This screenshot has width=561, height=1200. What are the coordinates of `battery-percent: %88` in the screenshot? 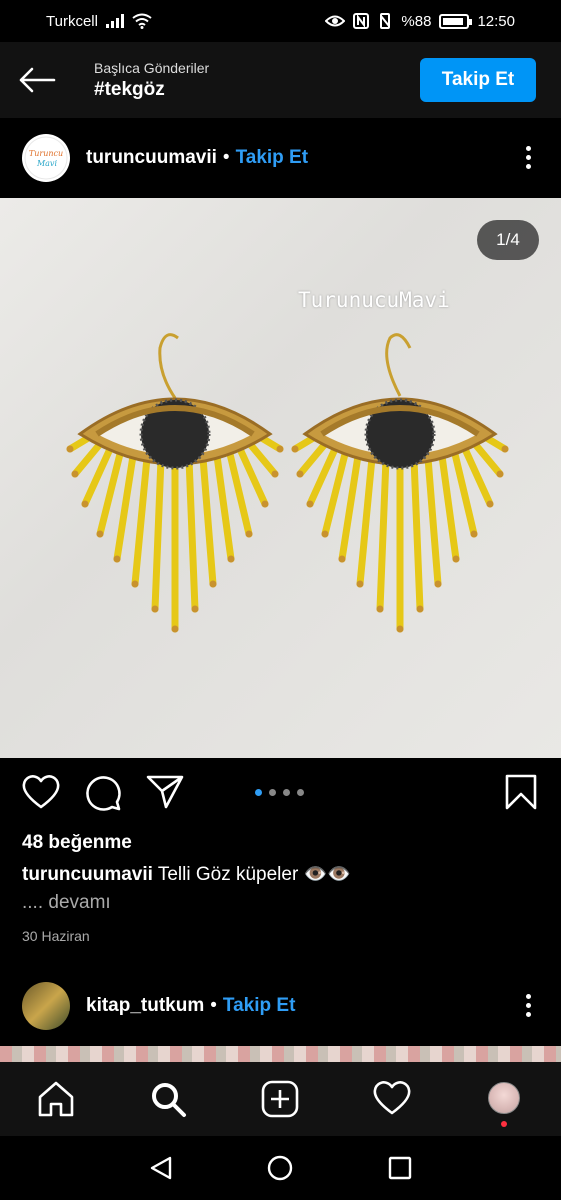 It's located at (416, 21).